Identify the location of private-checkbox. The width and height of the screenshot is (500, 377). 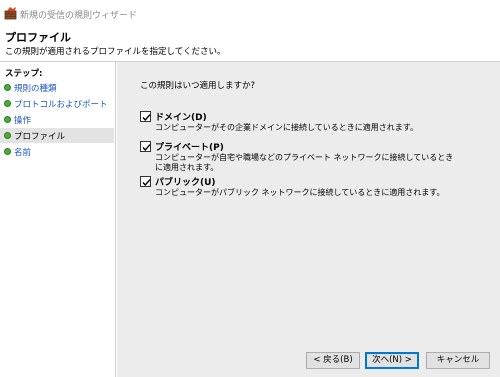
(145, 146).